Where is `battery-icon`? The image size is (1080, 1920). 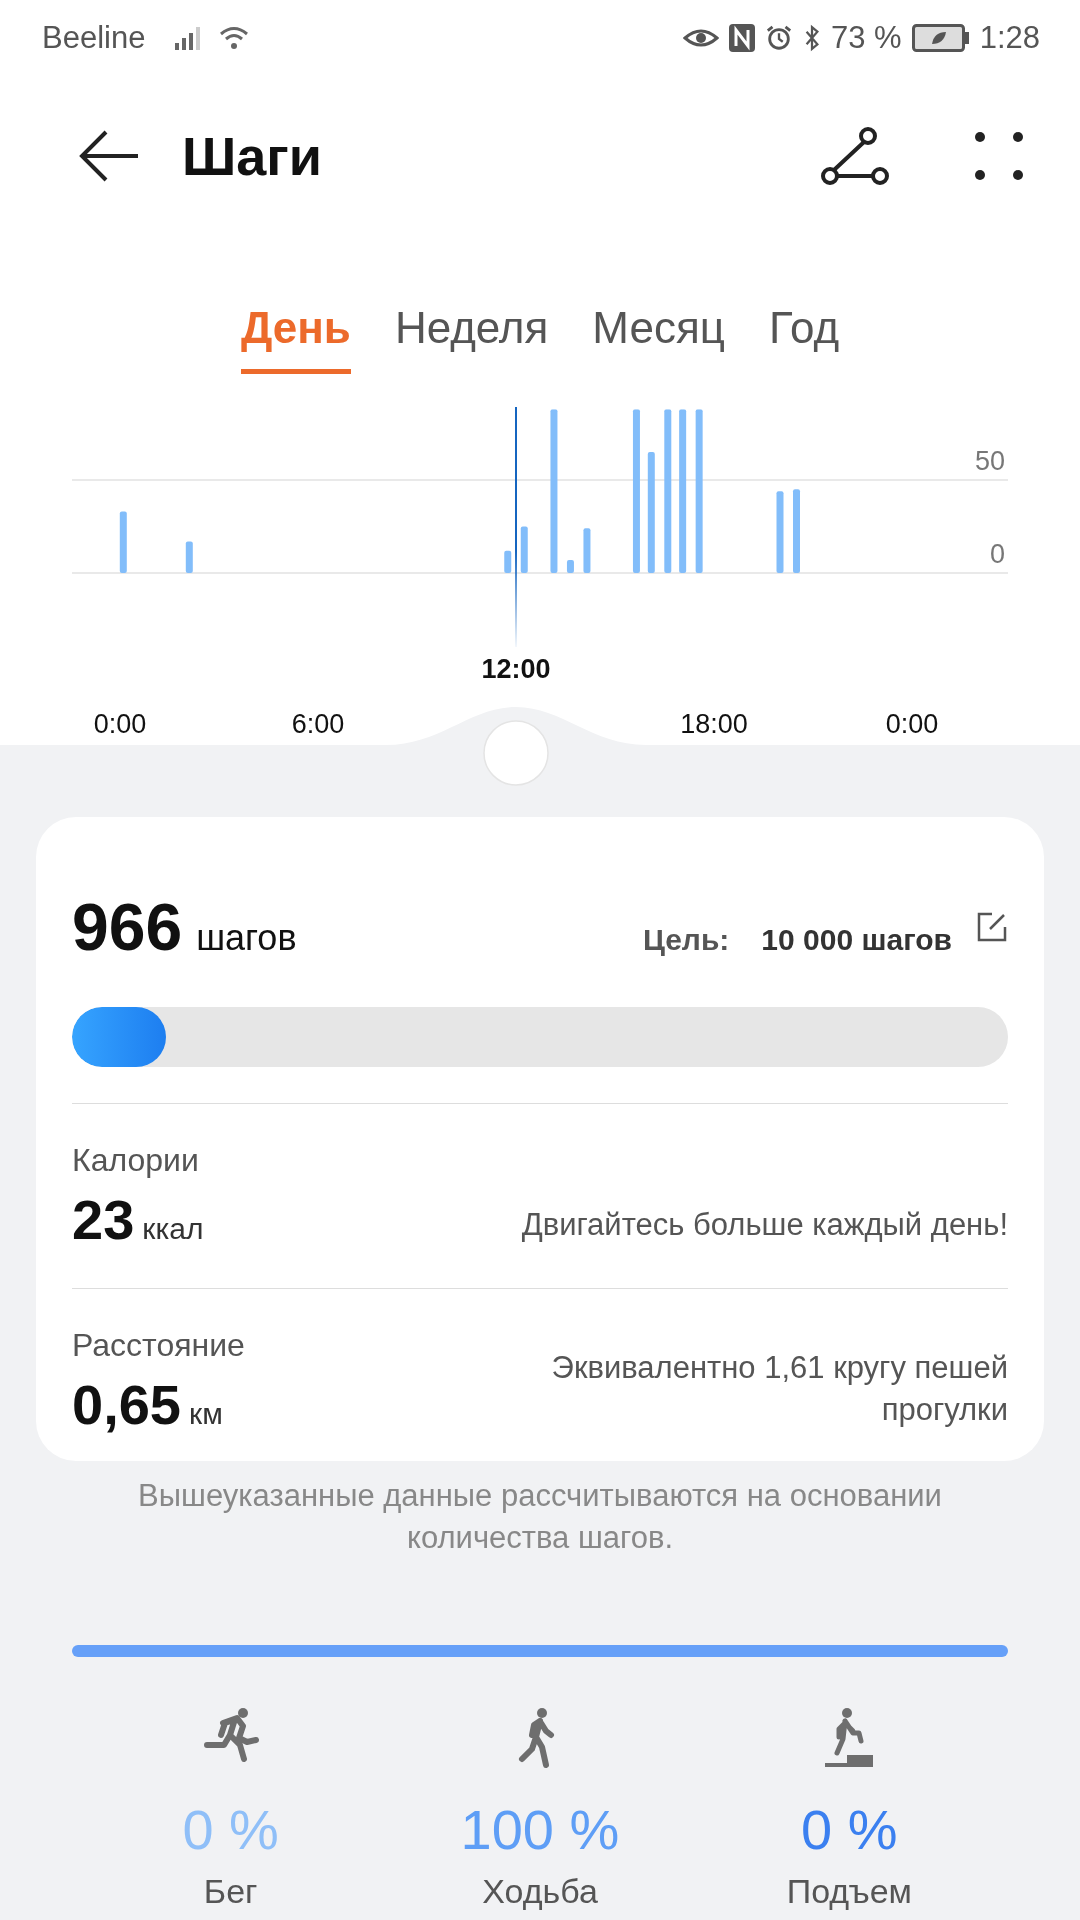
battery-icon is located at coordinates (940, 38).